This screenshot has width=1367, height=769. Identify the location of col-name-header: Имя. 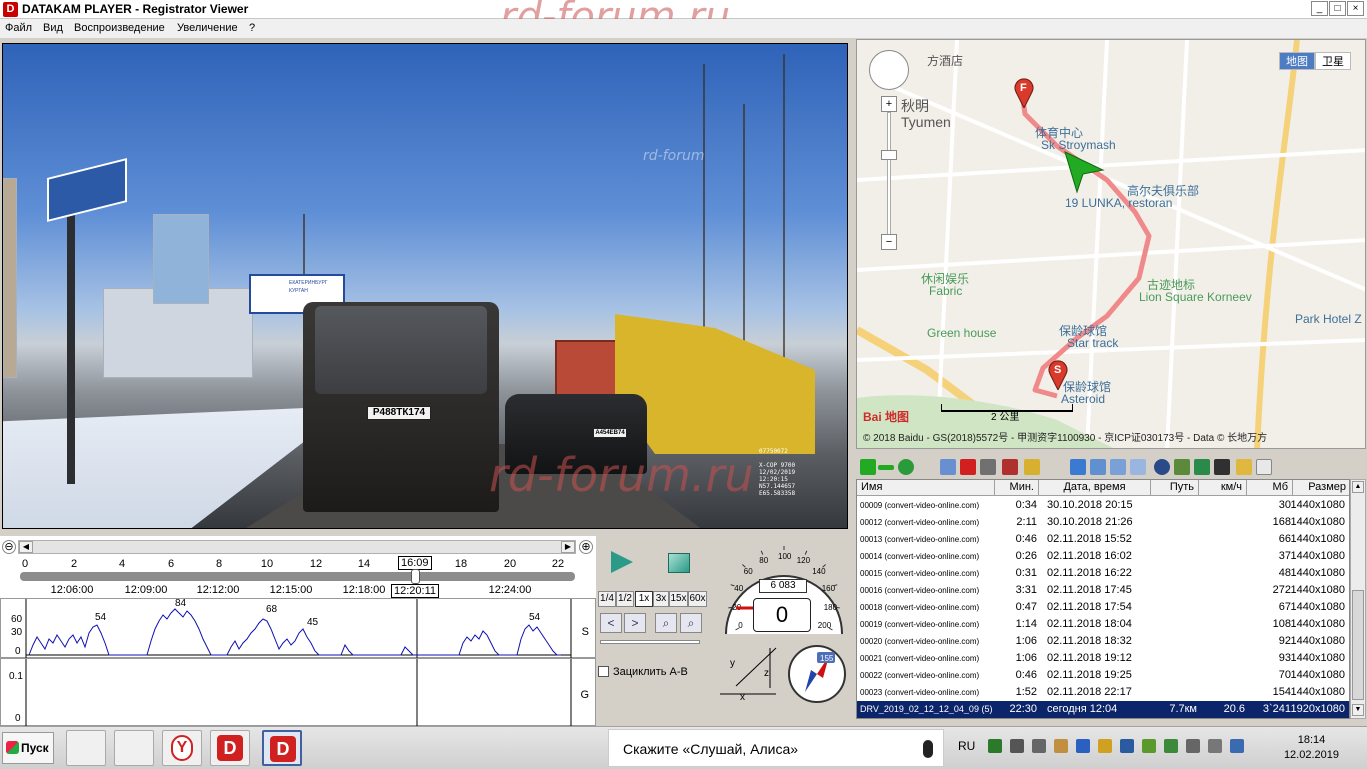
(926, 488).